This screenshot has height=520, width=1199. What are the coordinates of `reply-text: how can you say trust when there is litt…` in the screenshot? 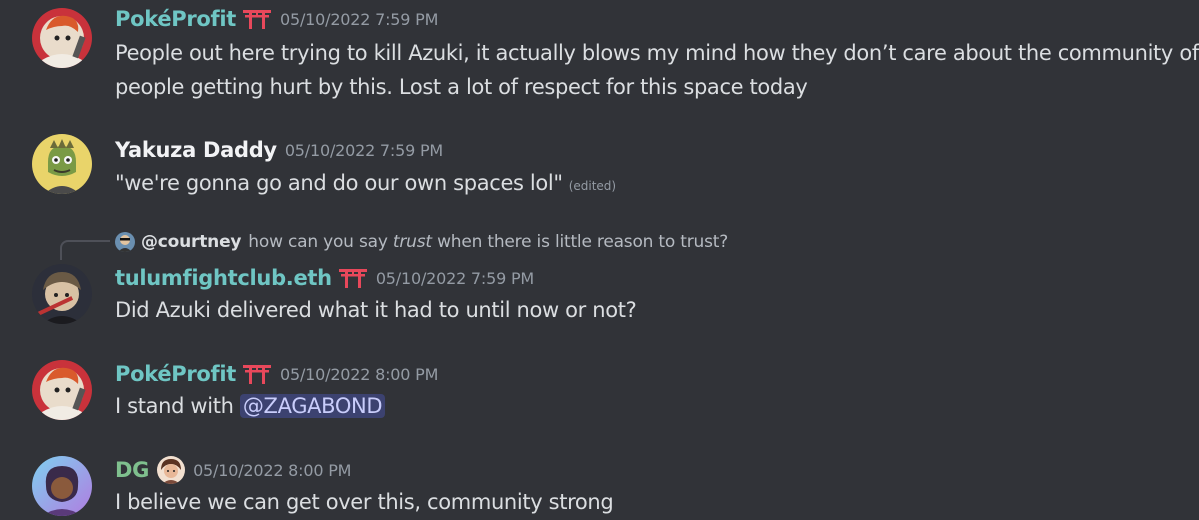 It's located at (488, 242).